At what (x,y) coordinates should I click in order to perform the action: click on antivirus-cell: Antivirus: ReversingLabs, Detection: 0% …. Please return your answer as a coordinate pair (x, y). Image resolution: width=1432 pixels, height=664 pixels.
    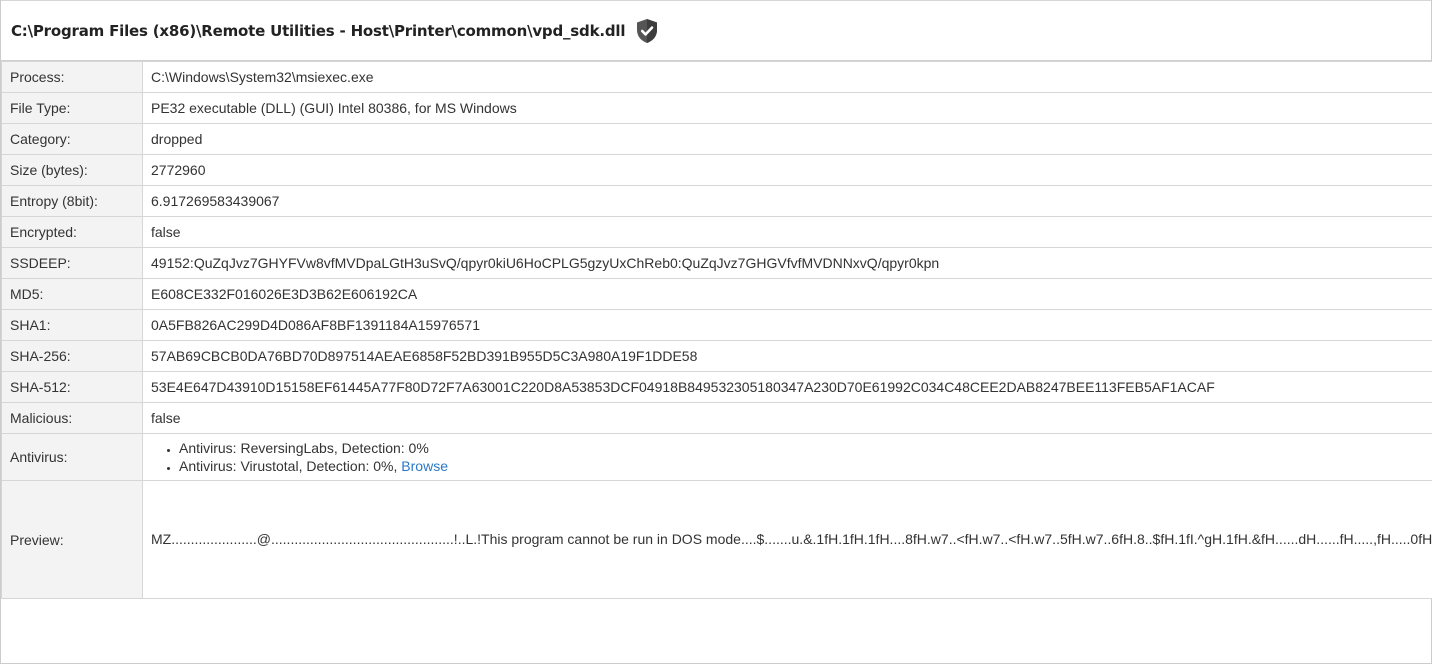
    Looking at the image, I should click on (787, 457).